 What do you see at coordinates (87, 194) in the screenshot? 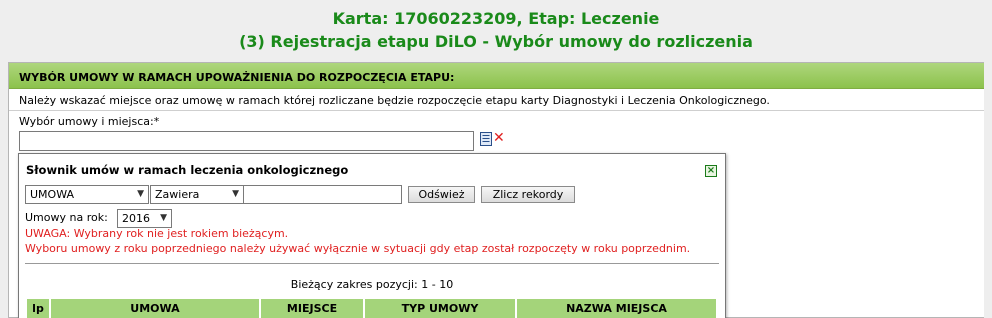
I see `filter-field-select: UMOWA ▼` at bounding box center [87, 194].